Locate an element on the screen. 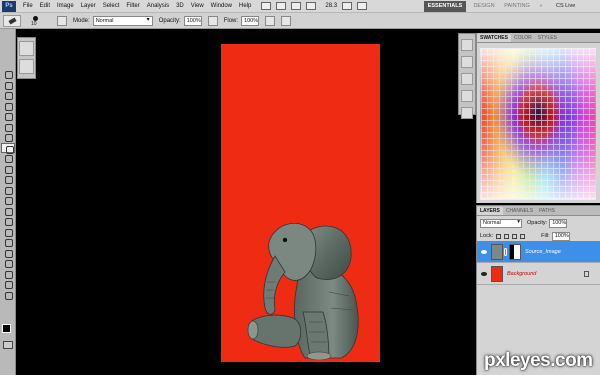 This screenshot has width=600, height=375. swatches-panel-tabs: SWATCHES COLOR STYLES is located at coordinates (538, 38).